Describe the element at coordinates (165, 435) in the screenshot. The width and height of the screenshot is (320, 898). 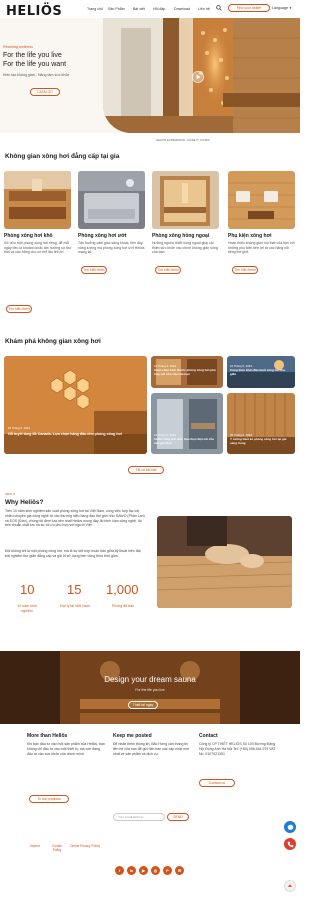
I see `article-date: 21 Tháng 5, 2024` at that location.